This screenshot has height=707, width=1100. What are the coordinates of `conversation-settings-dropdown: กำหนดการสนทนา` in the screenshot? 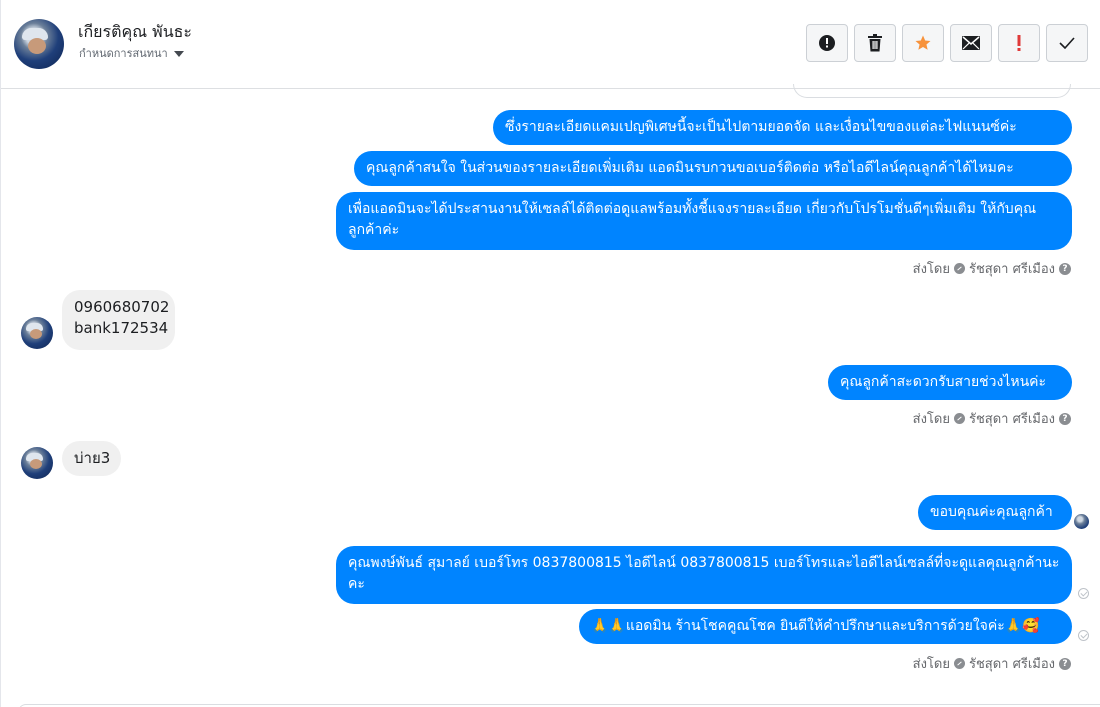 It's located at (131, 53).